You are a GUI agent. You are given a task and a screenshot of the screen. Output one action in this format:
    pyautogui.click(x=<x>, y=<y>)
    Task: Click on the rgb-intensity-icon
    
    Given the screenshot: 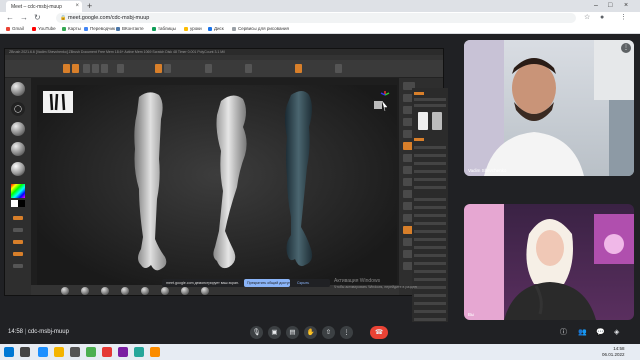 What is the action you would take?
    pyautogui.click(x=208, y=68)
    